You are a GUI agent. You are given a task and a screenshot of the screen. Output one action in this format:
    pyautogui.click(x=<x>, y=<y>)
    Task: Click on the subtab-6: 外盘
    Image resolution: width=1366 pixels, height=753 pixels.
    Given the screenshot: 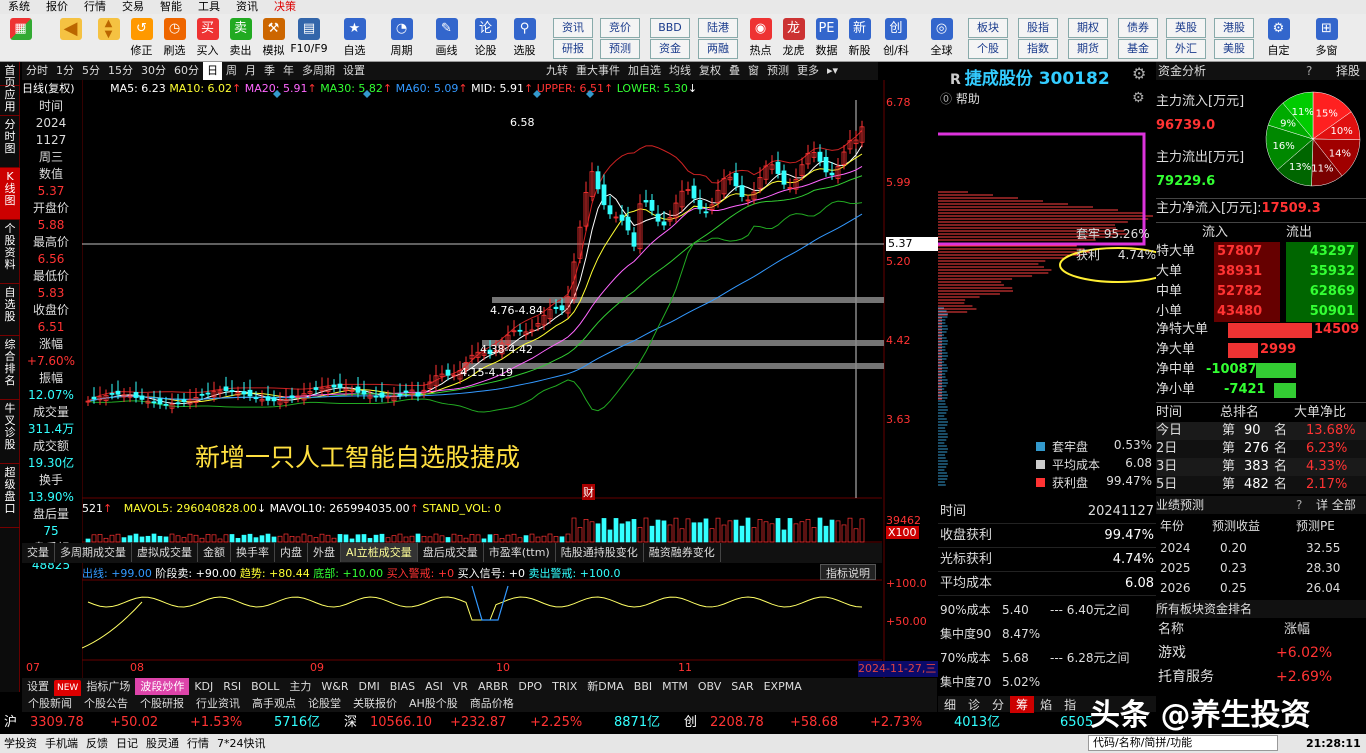 What is the action you would take?
    pyautogui.click(x=324, y=552)
    